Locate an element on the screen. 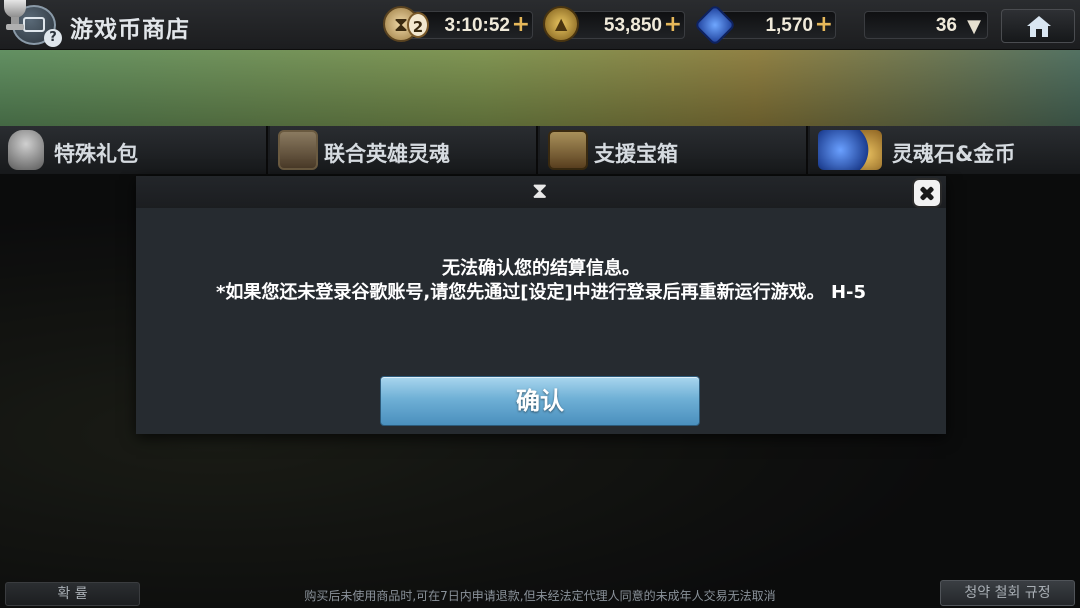 The image size is (1080, 608). dialog-header: ⧗ is located at coordinates (541, 192).